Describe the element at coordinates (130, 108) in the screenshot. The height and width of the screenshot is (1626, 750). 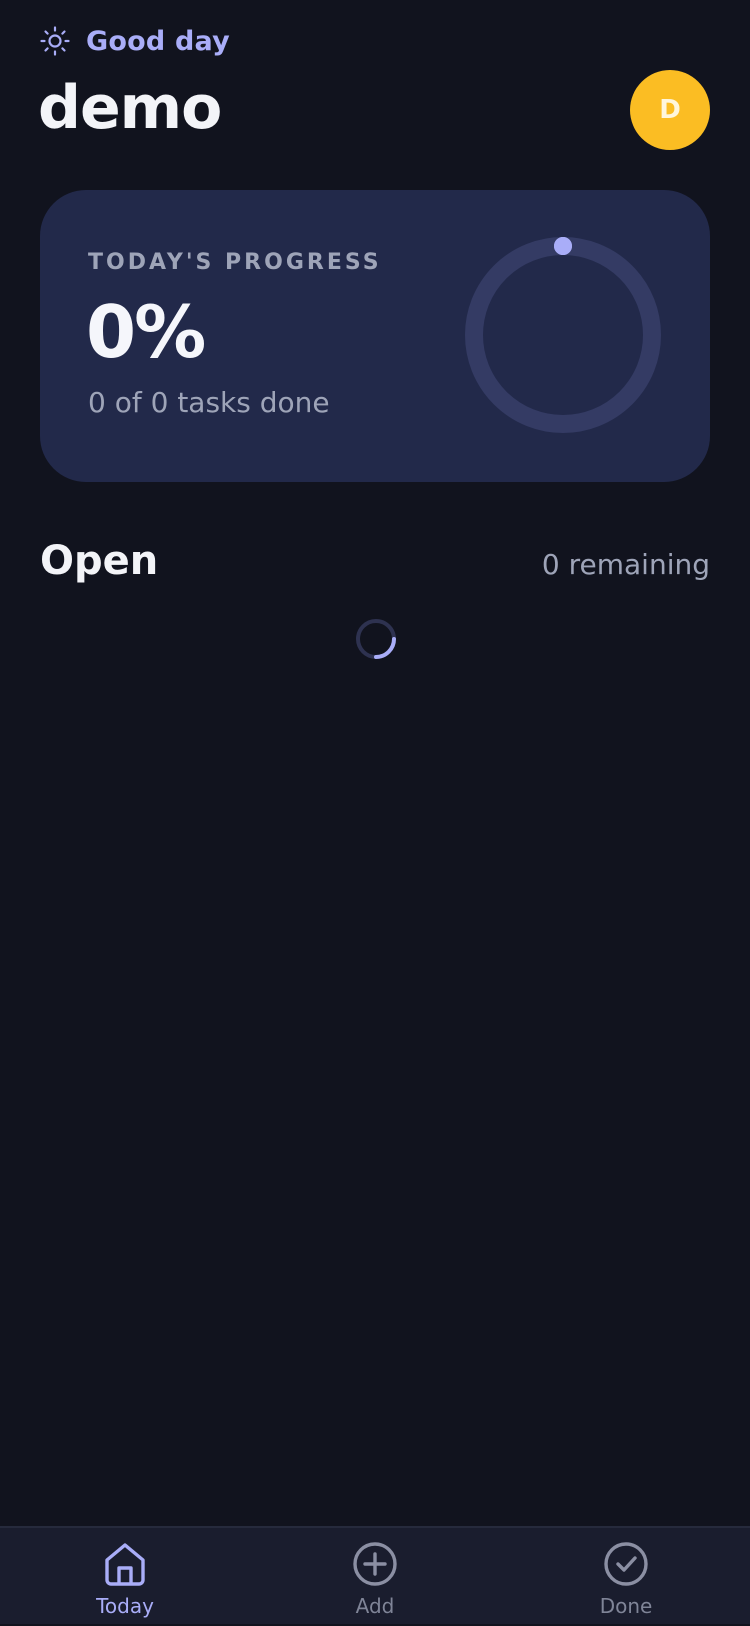
I see `username-title: demo` at that location.